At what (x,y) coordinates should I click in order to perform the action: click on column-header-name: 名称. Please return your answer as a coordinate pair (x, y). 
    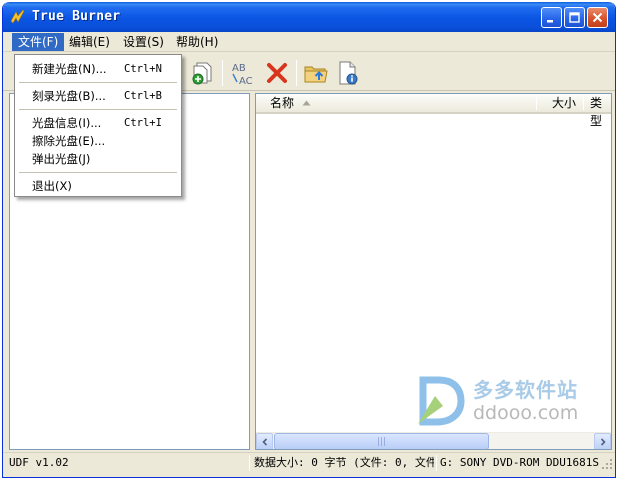
    Looking at the image, I should click on (282, 103).